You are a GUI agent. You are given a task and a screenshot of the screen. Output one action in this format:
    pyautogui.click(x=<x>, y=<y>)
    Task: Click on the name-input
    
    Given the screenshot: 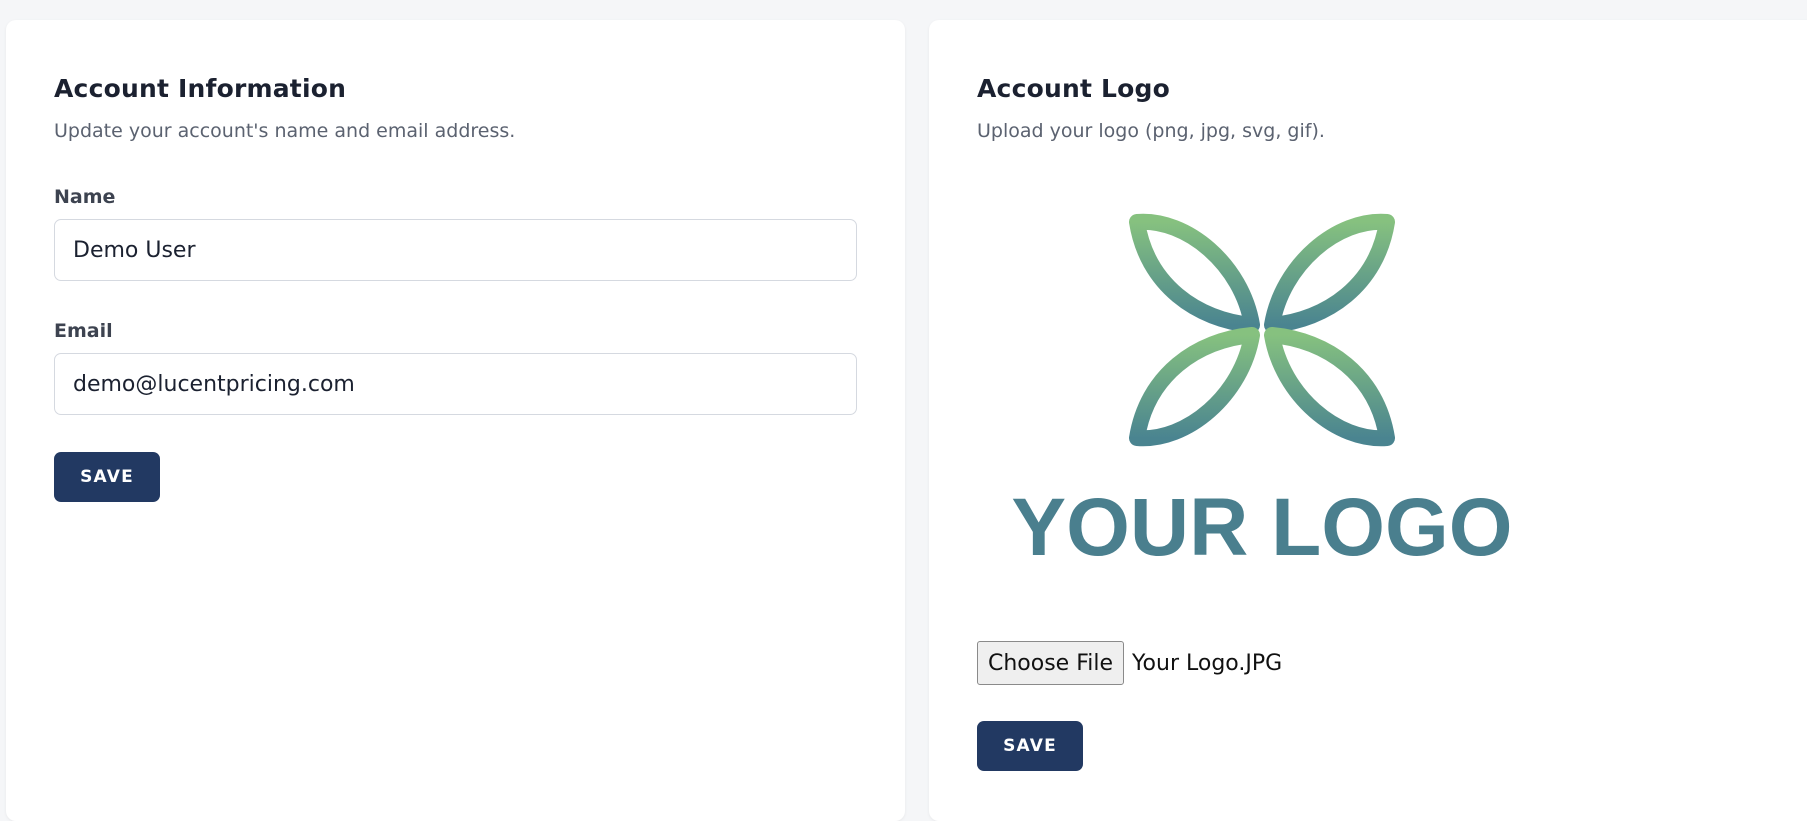 What is the action you would take?
    pyautogui.click(x=455, y=250)
    